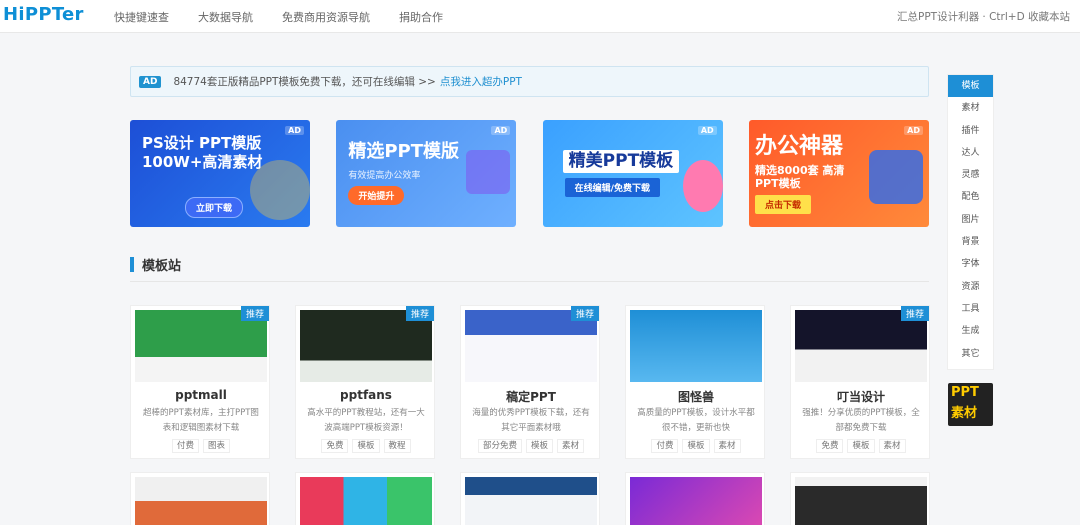 The height and width of the screenshot is (525, 1080). I want to click on promo-title: PS设计 PPT模版 100W+高清素材, so click(202, 152).